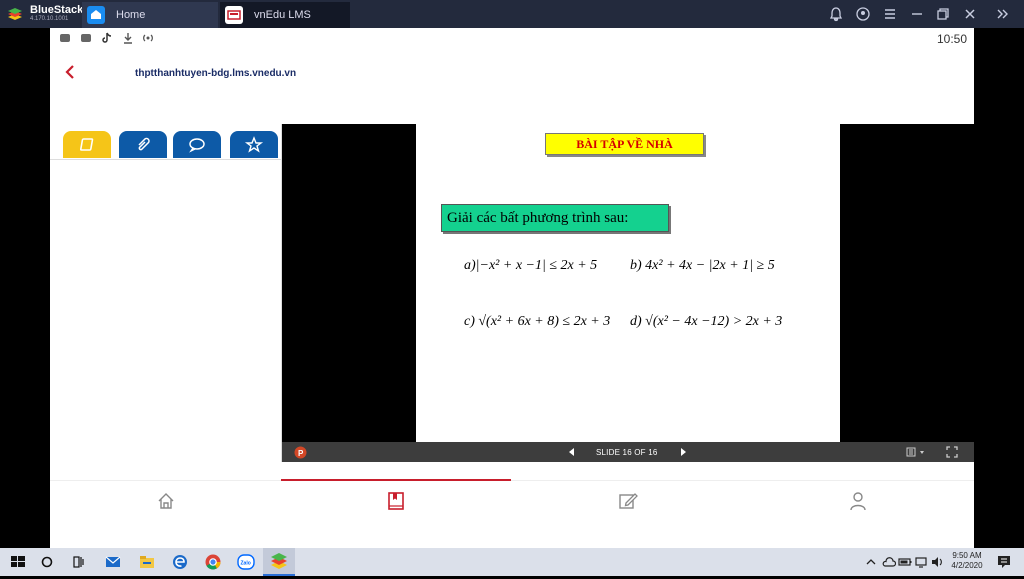 This screenshot has width=1024, height=579. What do you see at coordinates (858, 501) in the screenshot?
I see `profile-icon` at bounding box center [858, 501].